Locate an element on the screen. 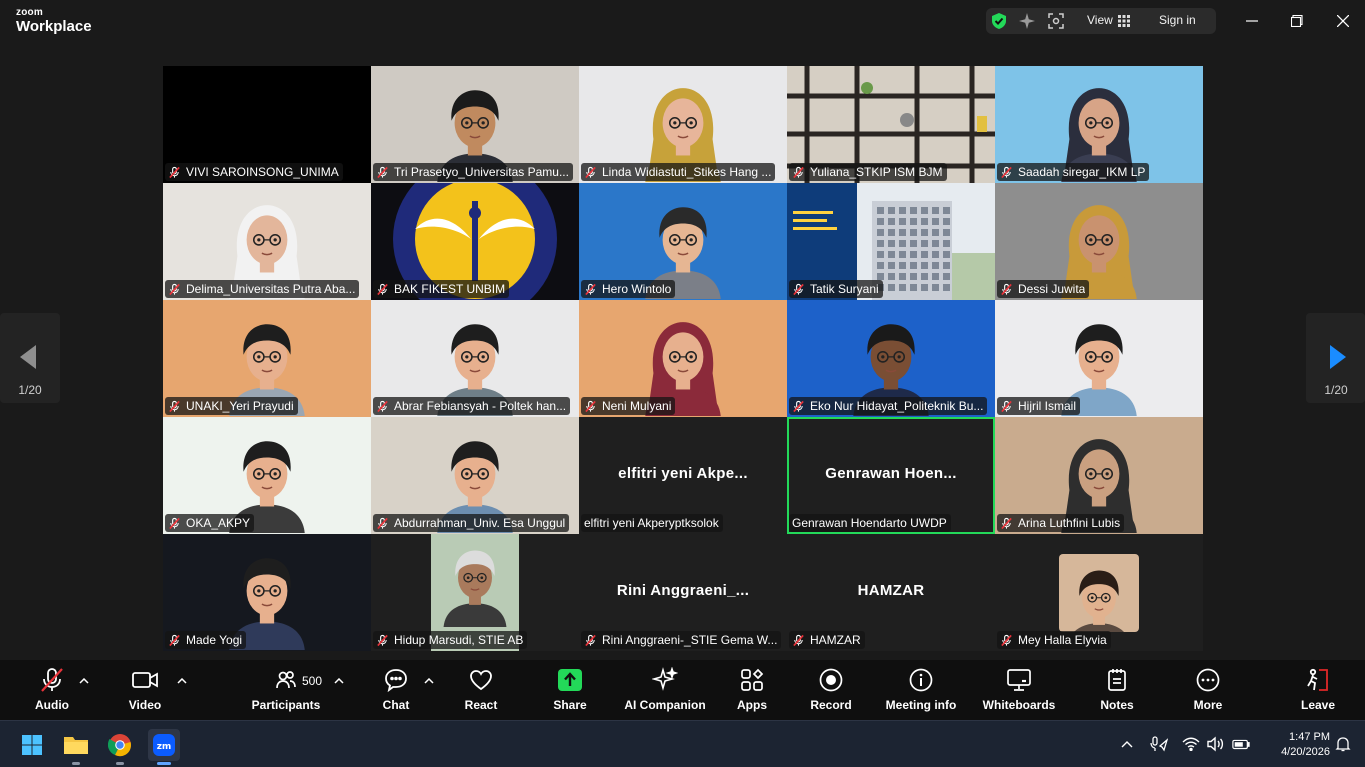 The height and width of the screenshot is (767, 1365). info-icon is located at coordinates (921, 680).